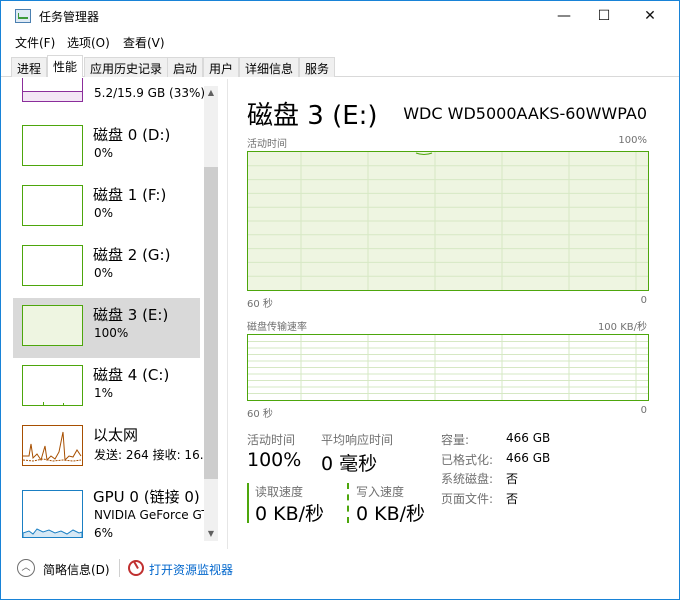 Image resolution: width=680 pixels, height=600 pixels. What do you see at coordinates (391, 514) in the screenshot?
I see `write-speed-value: 0 KB/秒` at bounding box center [391, 514].